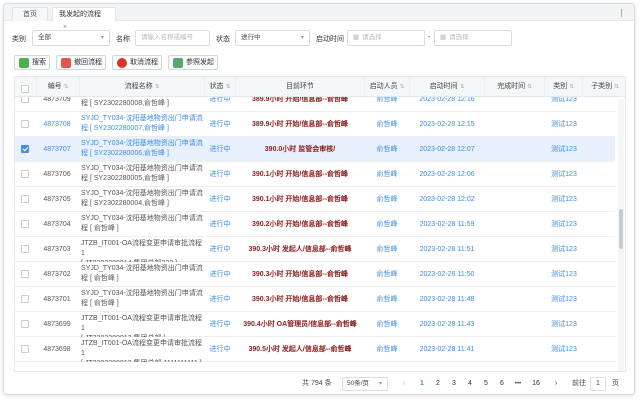  I want to click on next-page-button: ›, so click(556, 384).